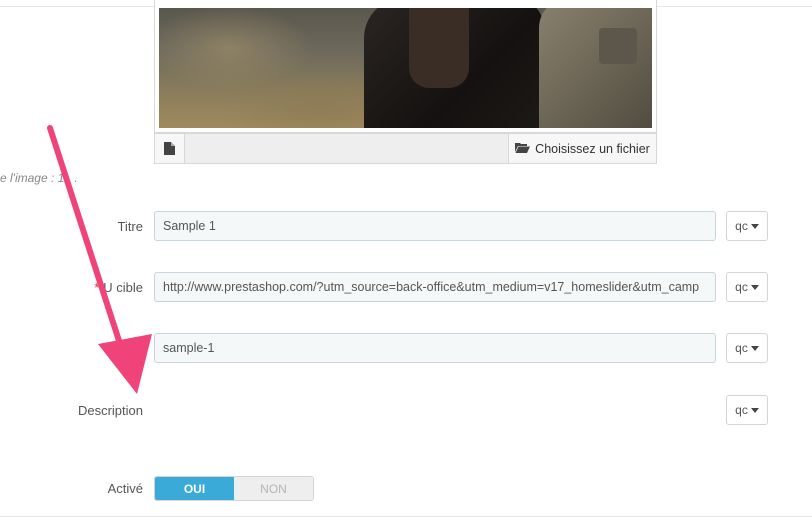 Image resolution: width=812 pixels, height=522 pixels. I want to click on bottom-divider, so click(406, 516).